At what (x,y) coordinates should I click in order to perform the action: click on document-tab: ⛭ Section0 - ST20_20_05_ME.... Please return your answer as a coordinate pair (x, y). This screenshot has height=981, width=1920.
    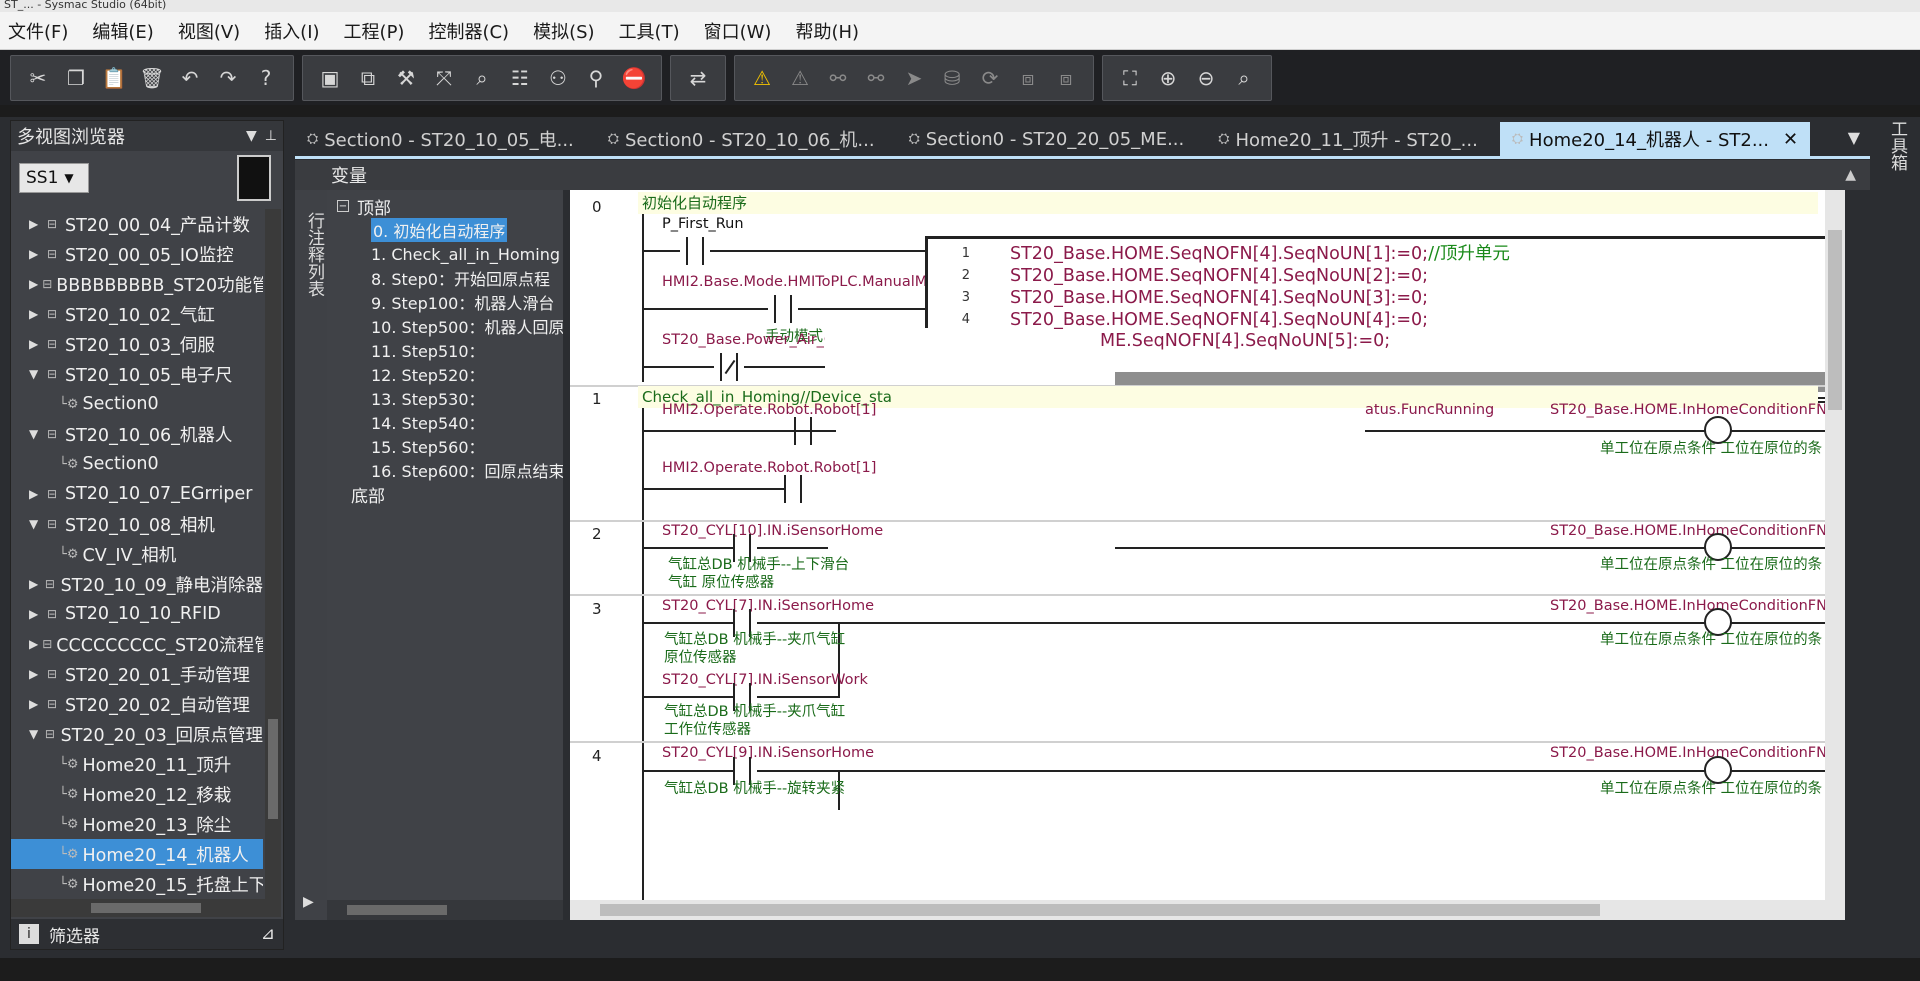
    Looking at the image, I should click on (1047, 139).